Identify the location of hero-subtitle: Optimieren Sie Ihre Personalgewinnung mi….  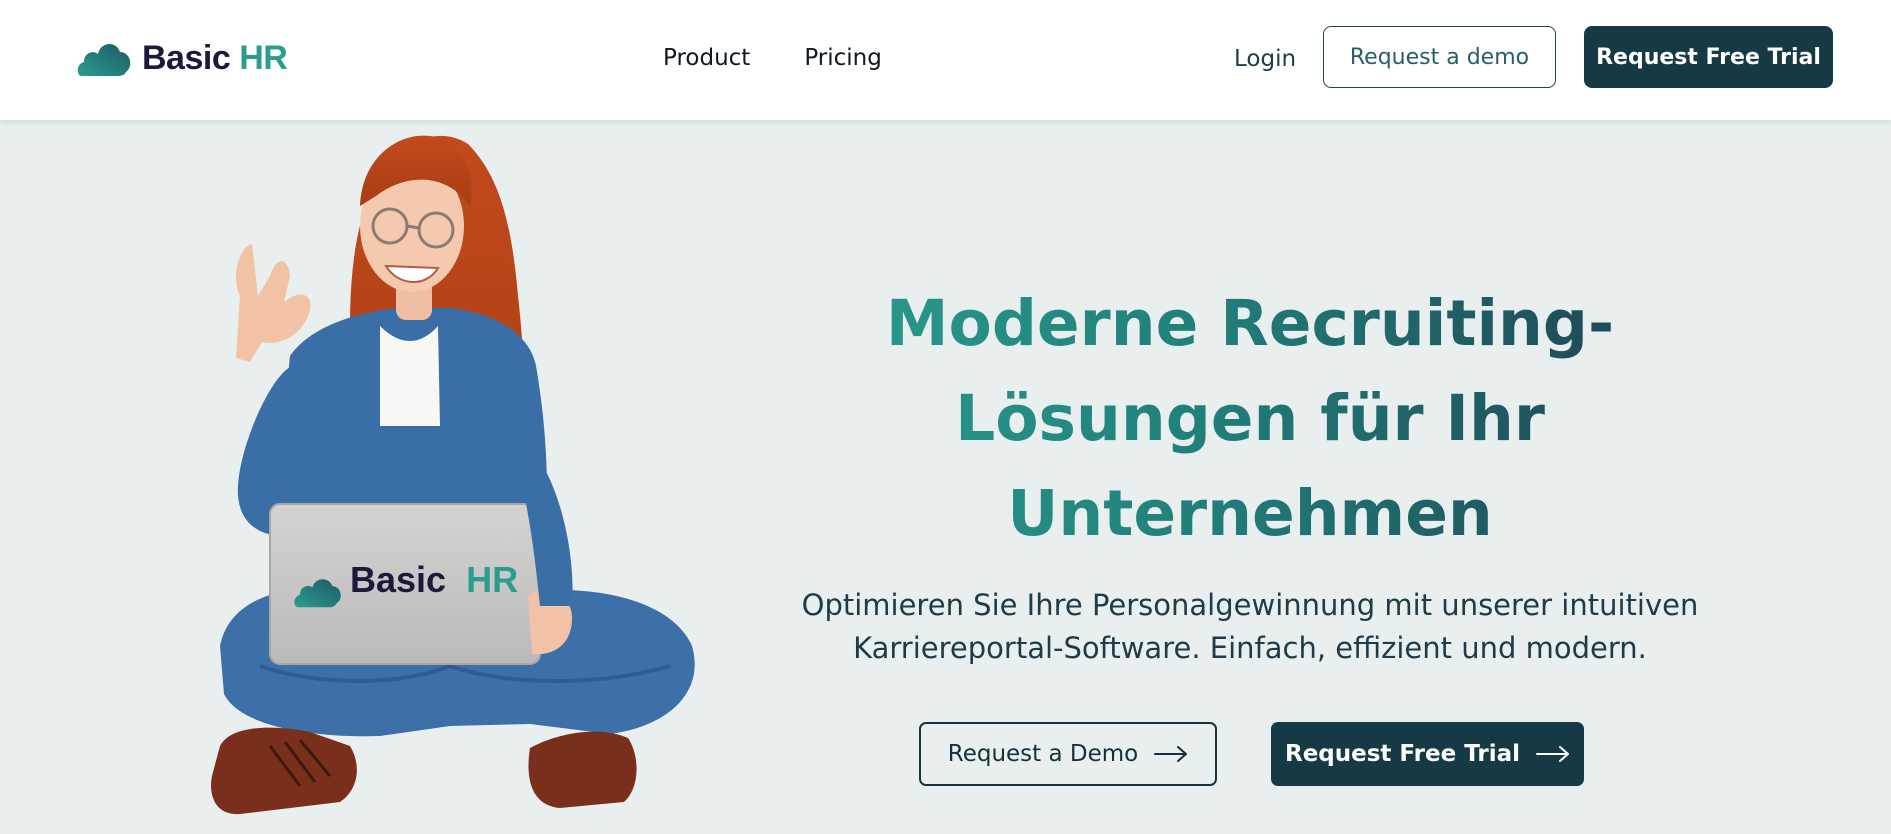
(1250, 627).